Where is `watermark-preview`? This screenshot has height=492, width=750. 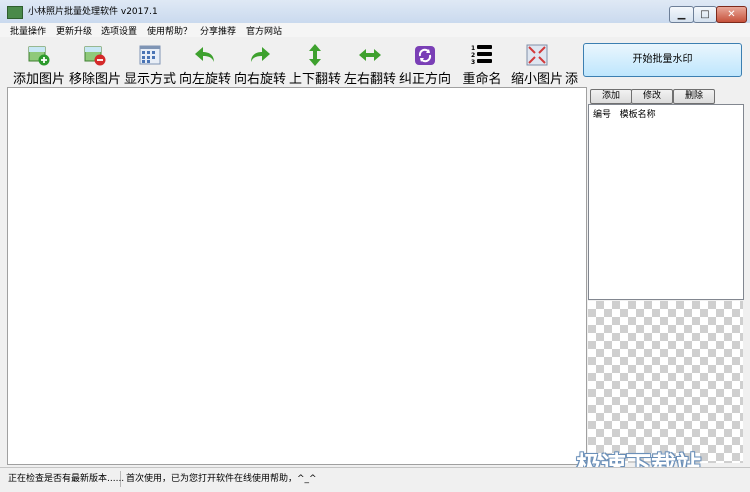
watermark-preview is located at coordinates (665, 382).